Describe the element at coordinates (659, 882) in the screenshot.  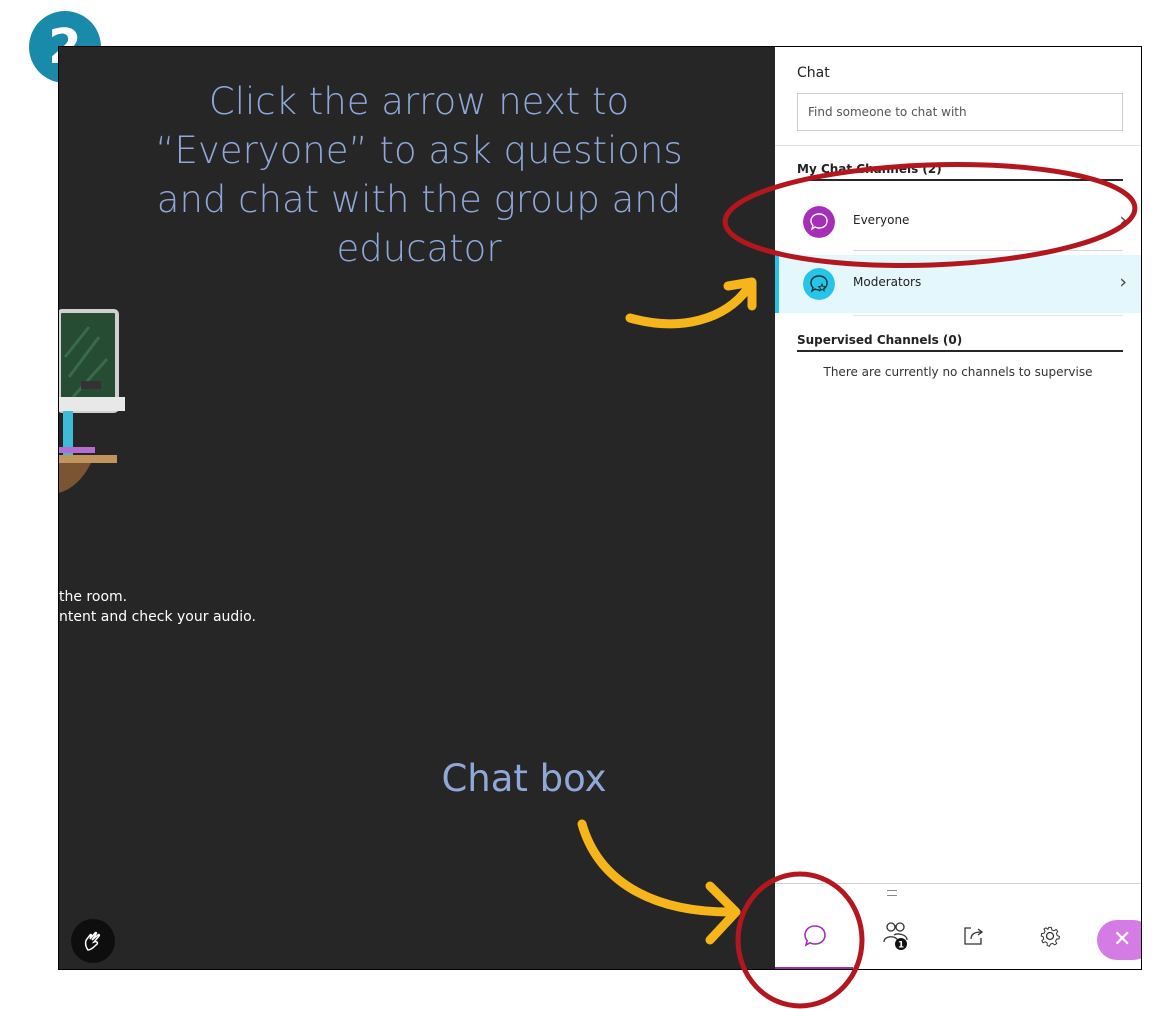
I see `arrow-to-chat-tab` at that location.